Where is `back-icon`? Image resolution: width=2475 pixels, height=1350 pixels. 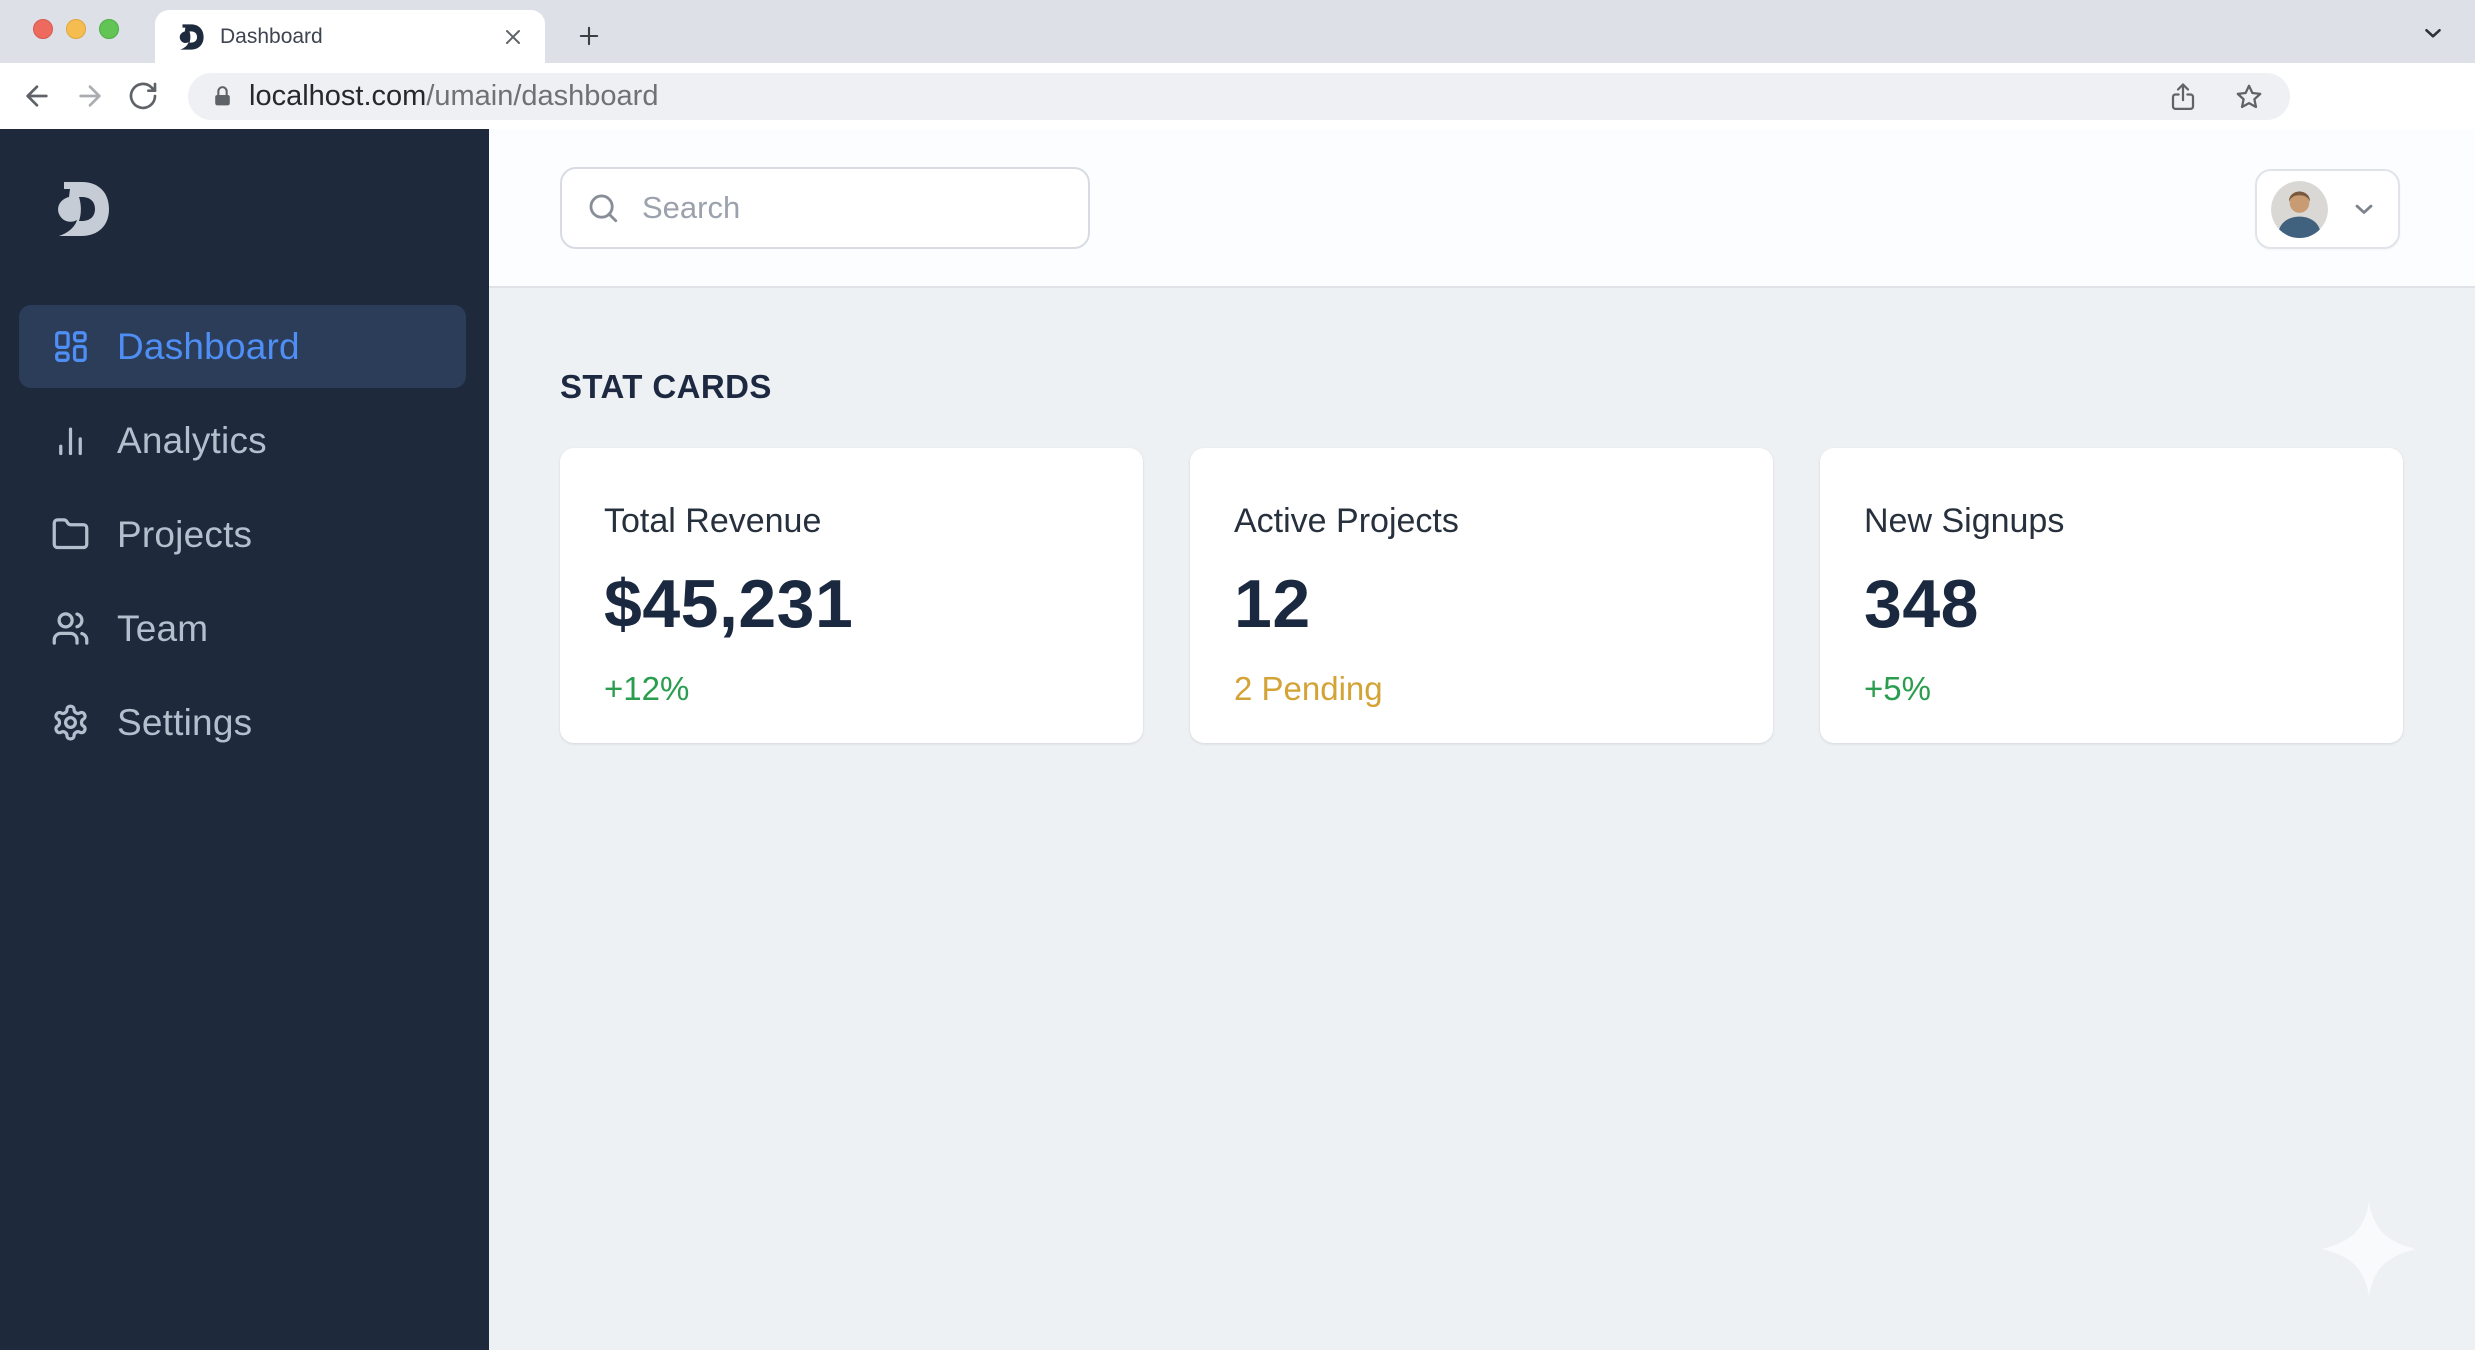 back-icon is located at coordinates (37, 96).